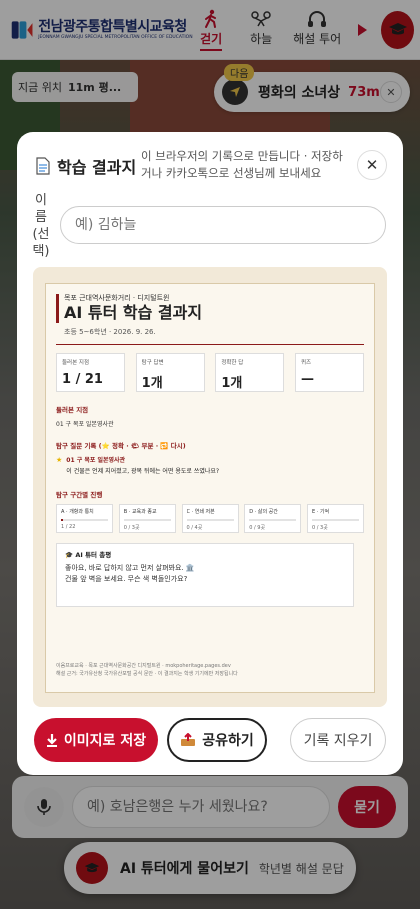 This screenshot has width=420, height=909. What do you see at coordinates (306, 363) in the screenshot?
I see `stat-label: 퀴즈` at bounding box center [306, 363].